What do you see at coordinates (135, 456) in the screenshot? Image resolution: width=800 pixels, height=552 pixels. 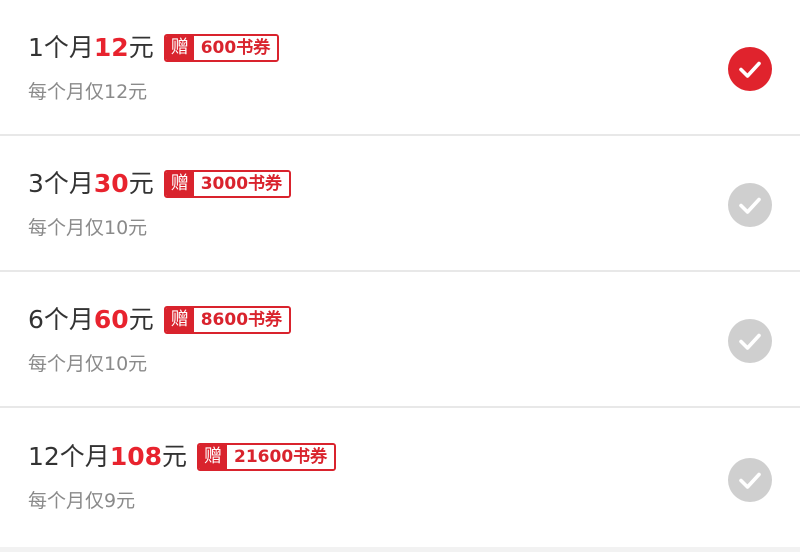 I see `plan-price: 108` at bounding box center [135, 456].